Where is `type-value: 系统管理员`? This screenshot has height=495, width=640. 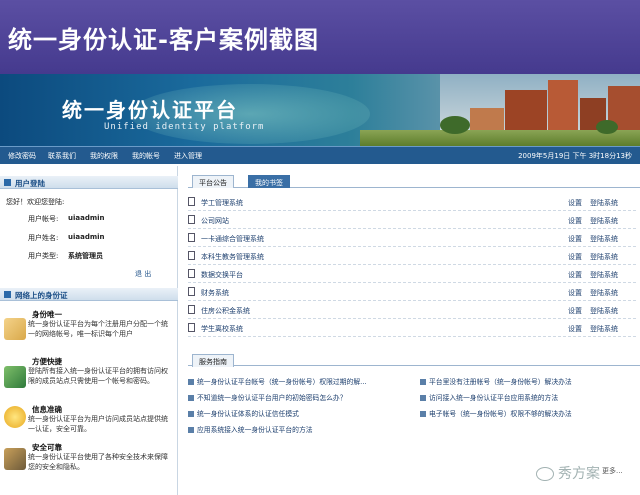
type-value: 系统管理员 is located at coordinates (85, 256).